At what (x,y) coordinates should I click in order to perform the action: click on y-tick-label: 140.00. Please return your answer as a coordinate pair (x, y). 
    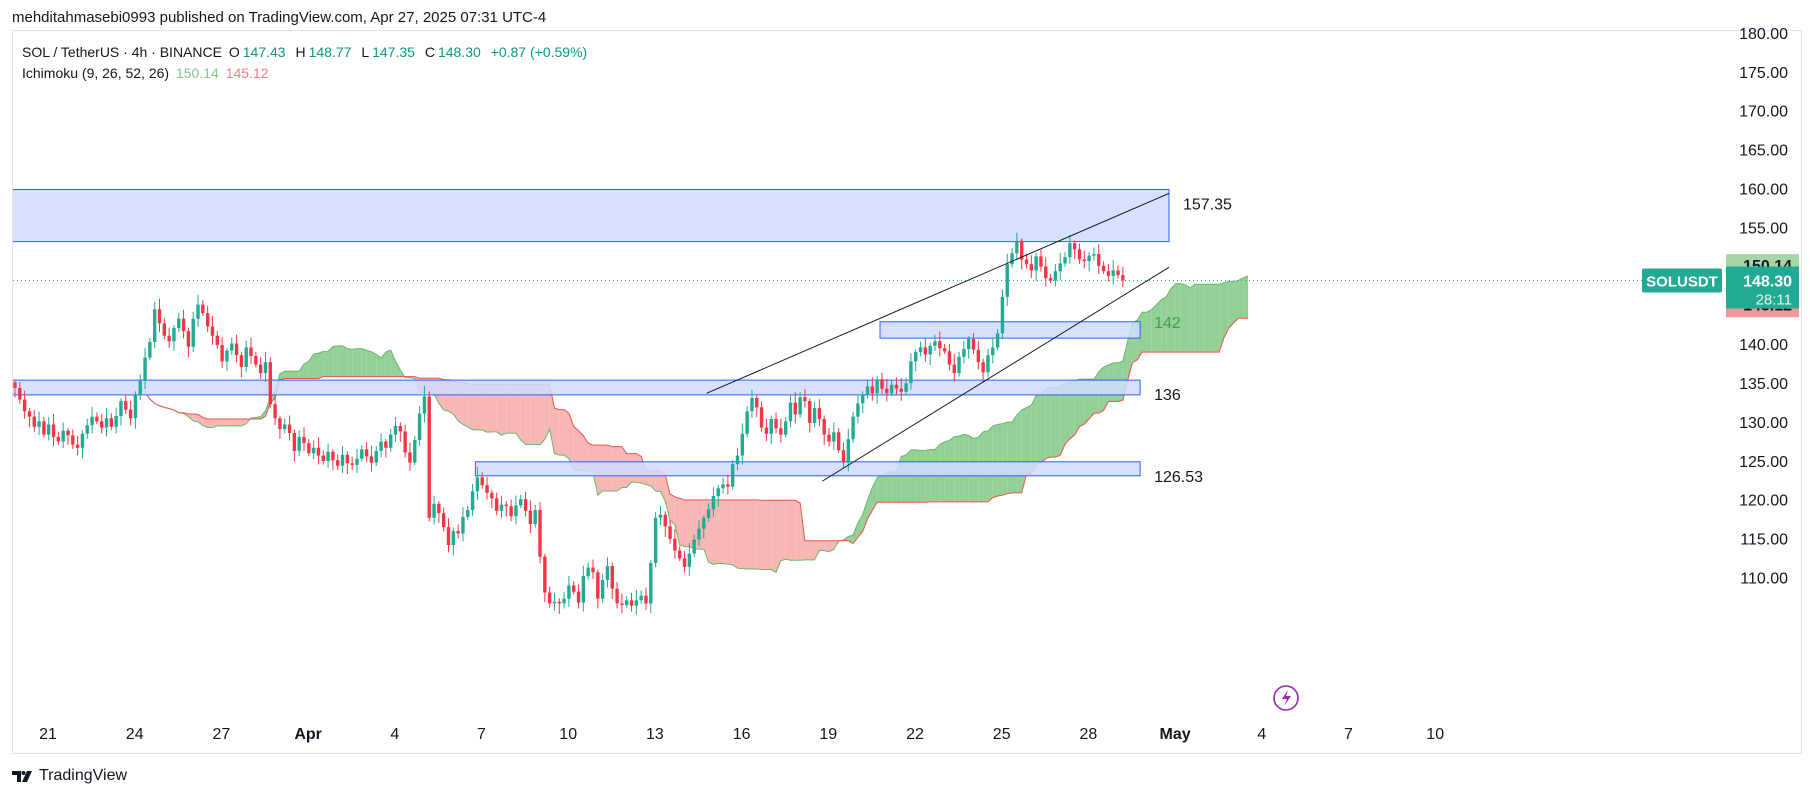
    Looking at the image, I should click on (1763, 345).